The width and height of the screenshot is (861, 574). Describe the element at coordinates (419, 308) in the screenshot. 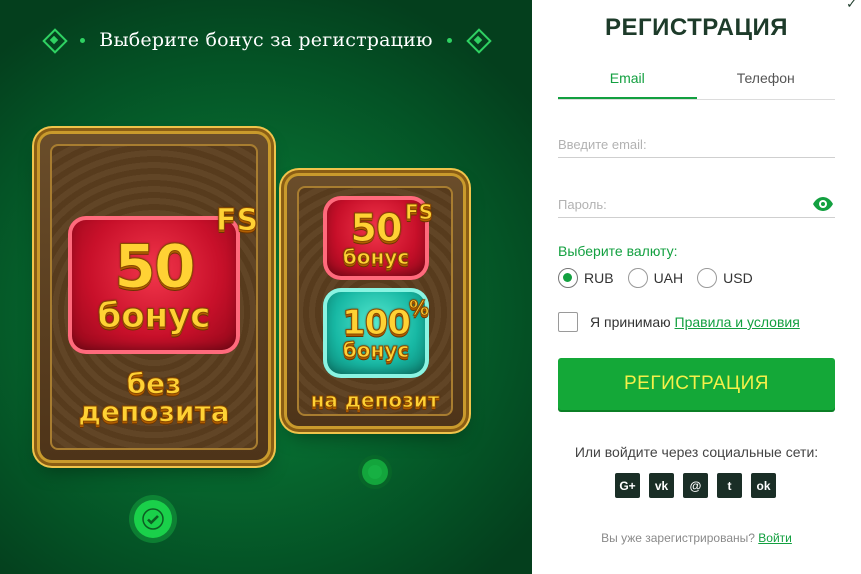

I see `percent-sign: %` at that location.